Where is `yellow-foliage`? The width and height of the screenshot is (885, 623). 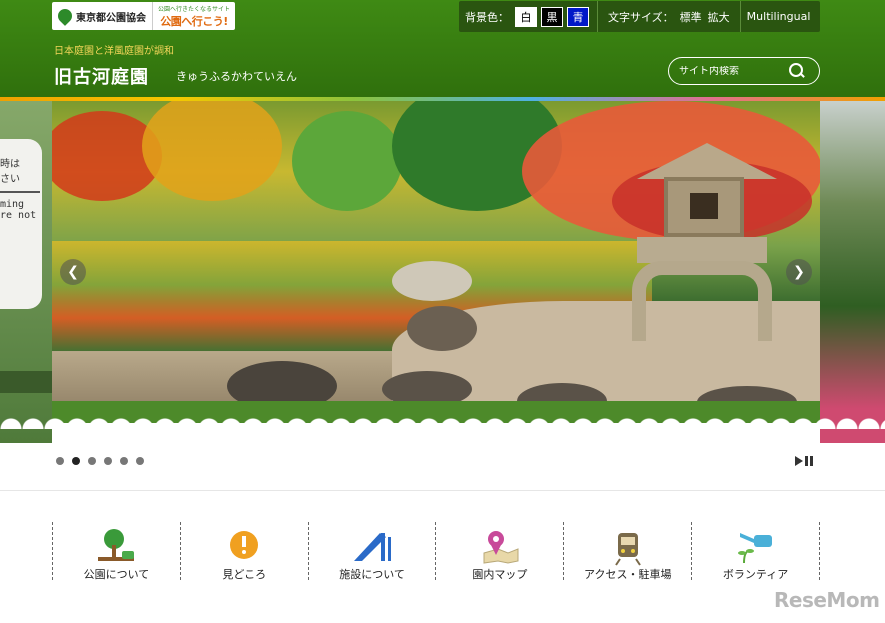
yellow-foliage is located at coordinates (212, 151).